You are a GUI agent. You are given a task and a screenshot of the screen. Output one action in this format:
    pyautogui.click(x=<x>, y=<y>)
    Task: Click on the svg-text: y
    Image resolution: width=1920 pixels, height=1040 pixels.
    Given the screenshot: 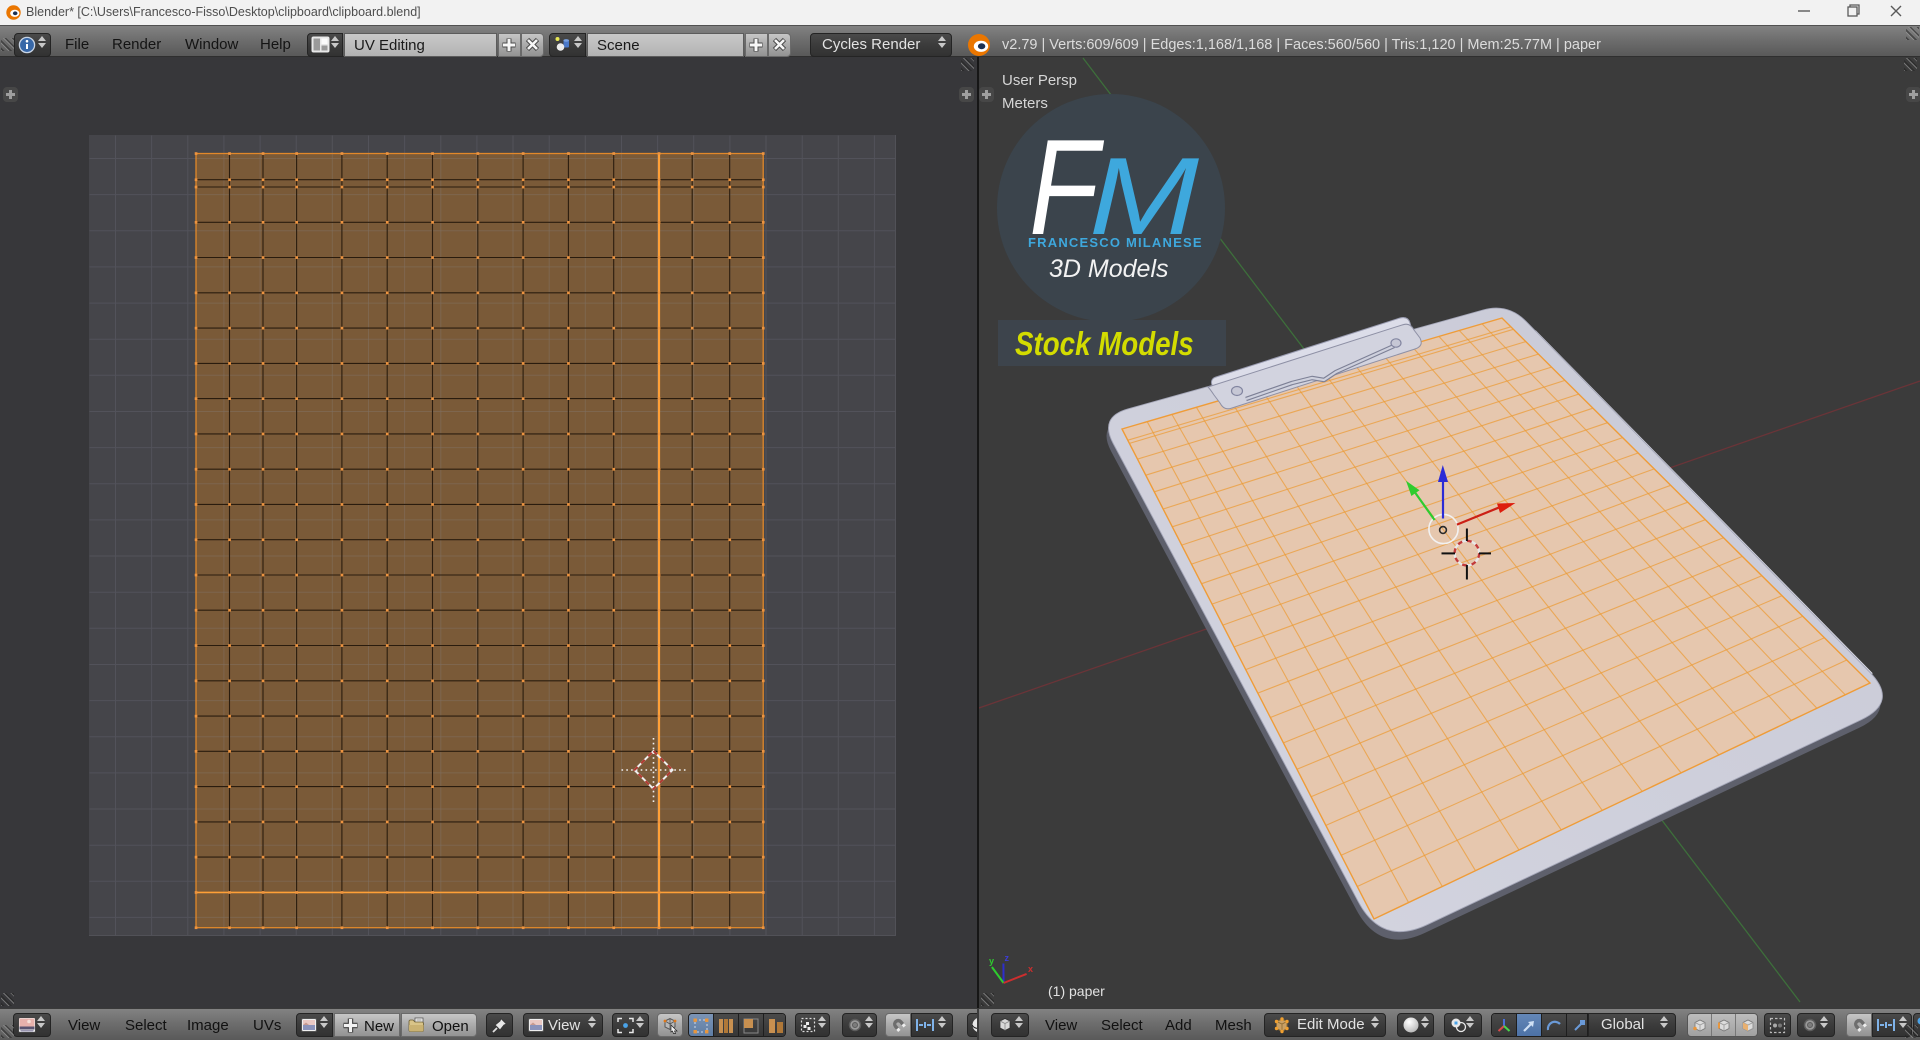 What is the action you would take?
    pyautogui.click(x=991, y=961)
    